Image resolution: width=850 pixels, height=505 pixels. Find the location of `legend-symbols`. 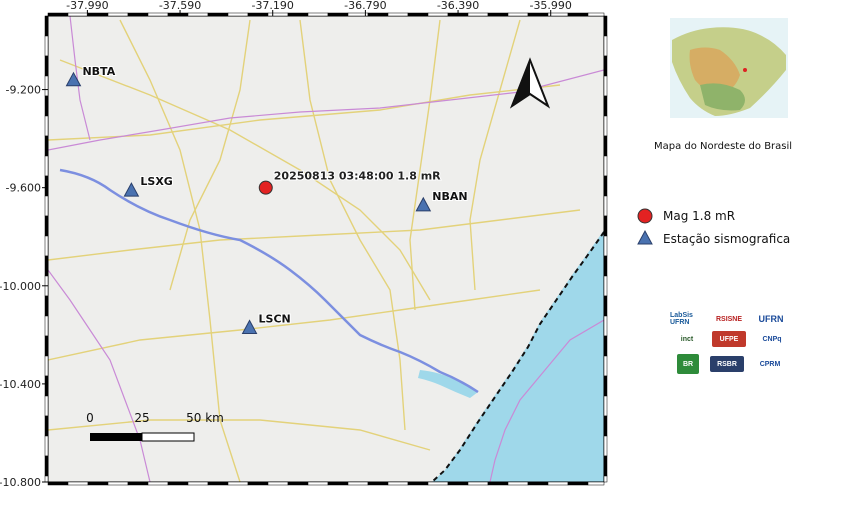

legend-symbols is located at coordinates (645, 226).